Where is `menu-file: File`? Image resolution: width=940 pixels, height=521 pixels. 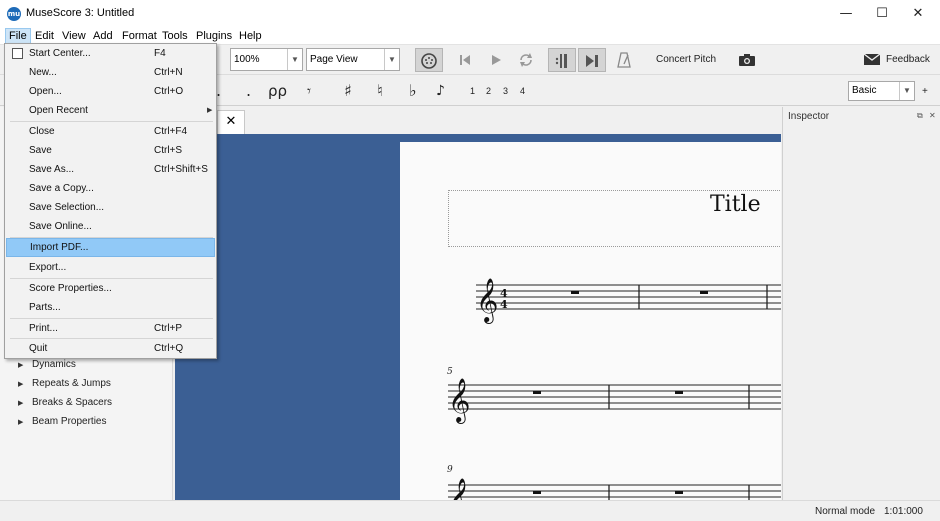 menu-file: File is located at coordinates (18, 36).